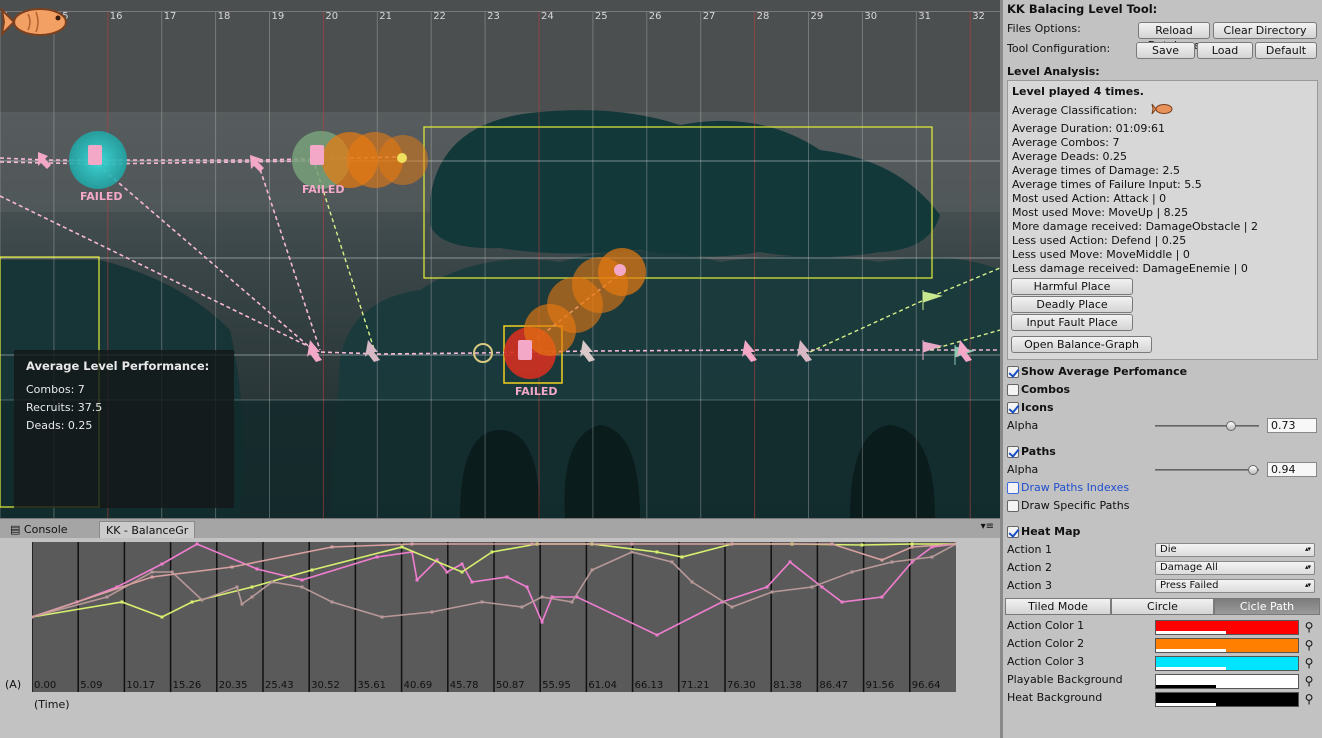  What do you see at coordinates (1082, 9) in the screenshot?
I see `tool-title: KK Balacing Level Tool:` at bounding box center [1082, 9].